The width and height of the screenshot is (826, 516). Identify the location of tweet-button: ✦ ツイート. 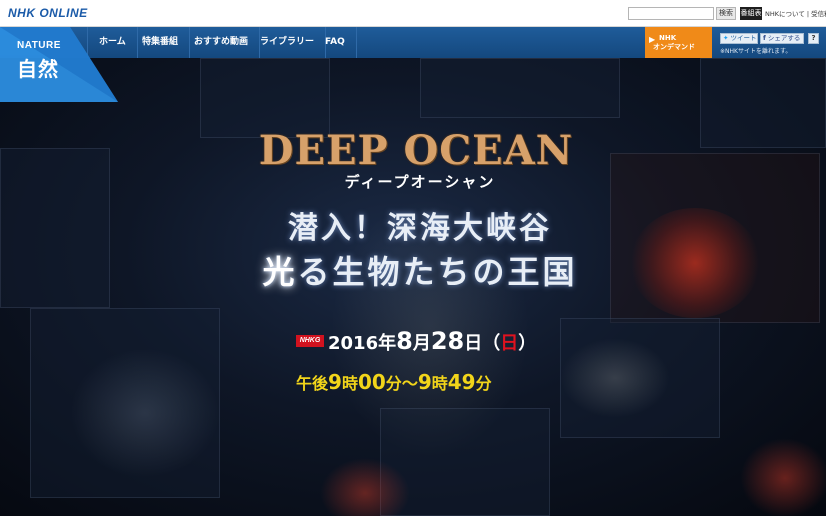
(739, 38).